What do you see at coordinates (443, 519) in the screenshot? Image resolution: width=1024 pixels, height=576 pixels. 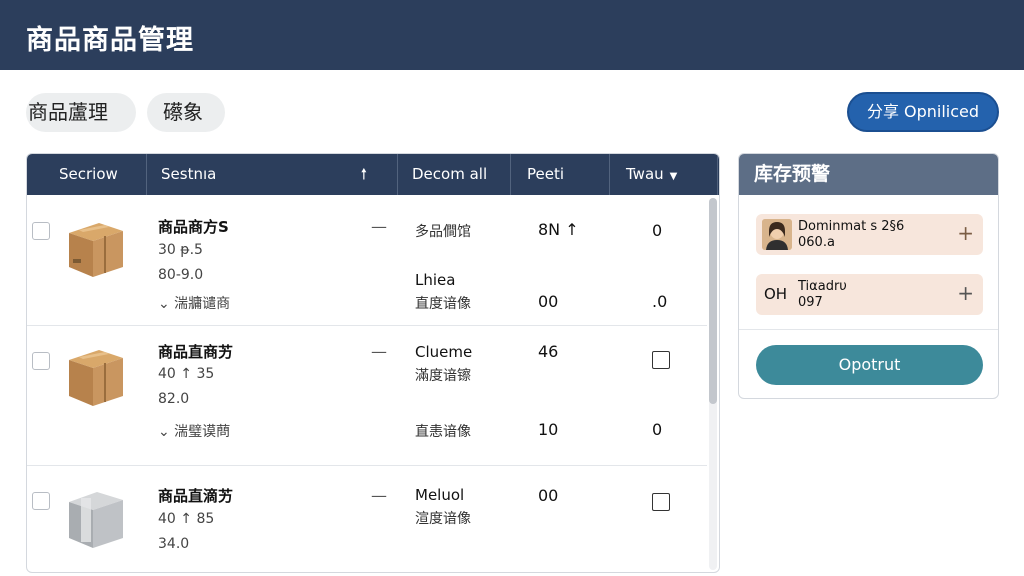 I see `description-text: 渲度谙像` at bounding box center [443, 519].